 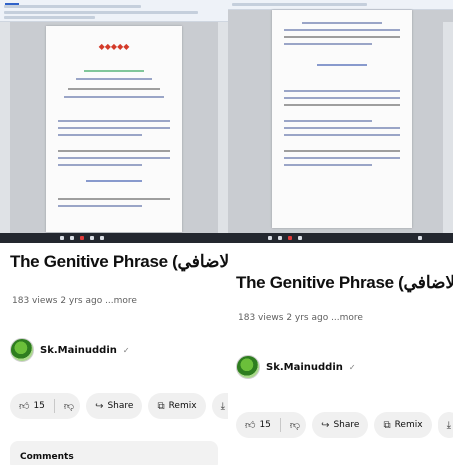 I want to click on document-page: ◆◆◆◆◆, so click(x=114, y=129).